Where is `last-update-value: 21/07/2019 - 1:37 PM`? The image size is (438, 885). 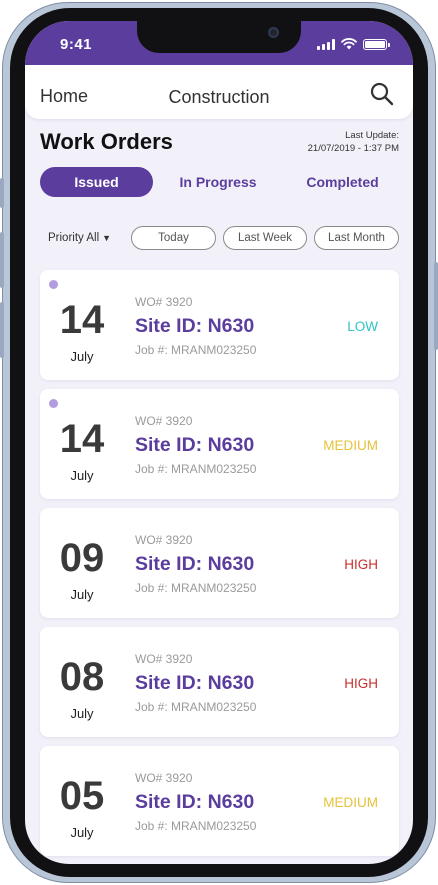 last-update-value: 21/07/2019 - 1:37 PM is located at coordinates (353, 148).